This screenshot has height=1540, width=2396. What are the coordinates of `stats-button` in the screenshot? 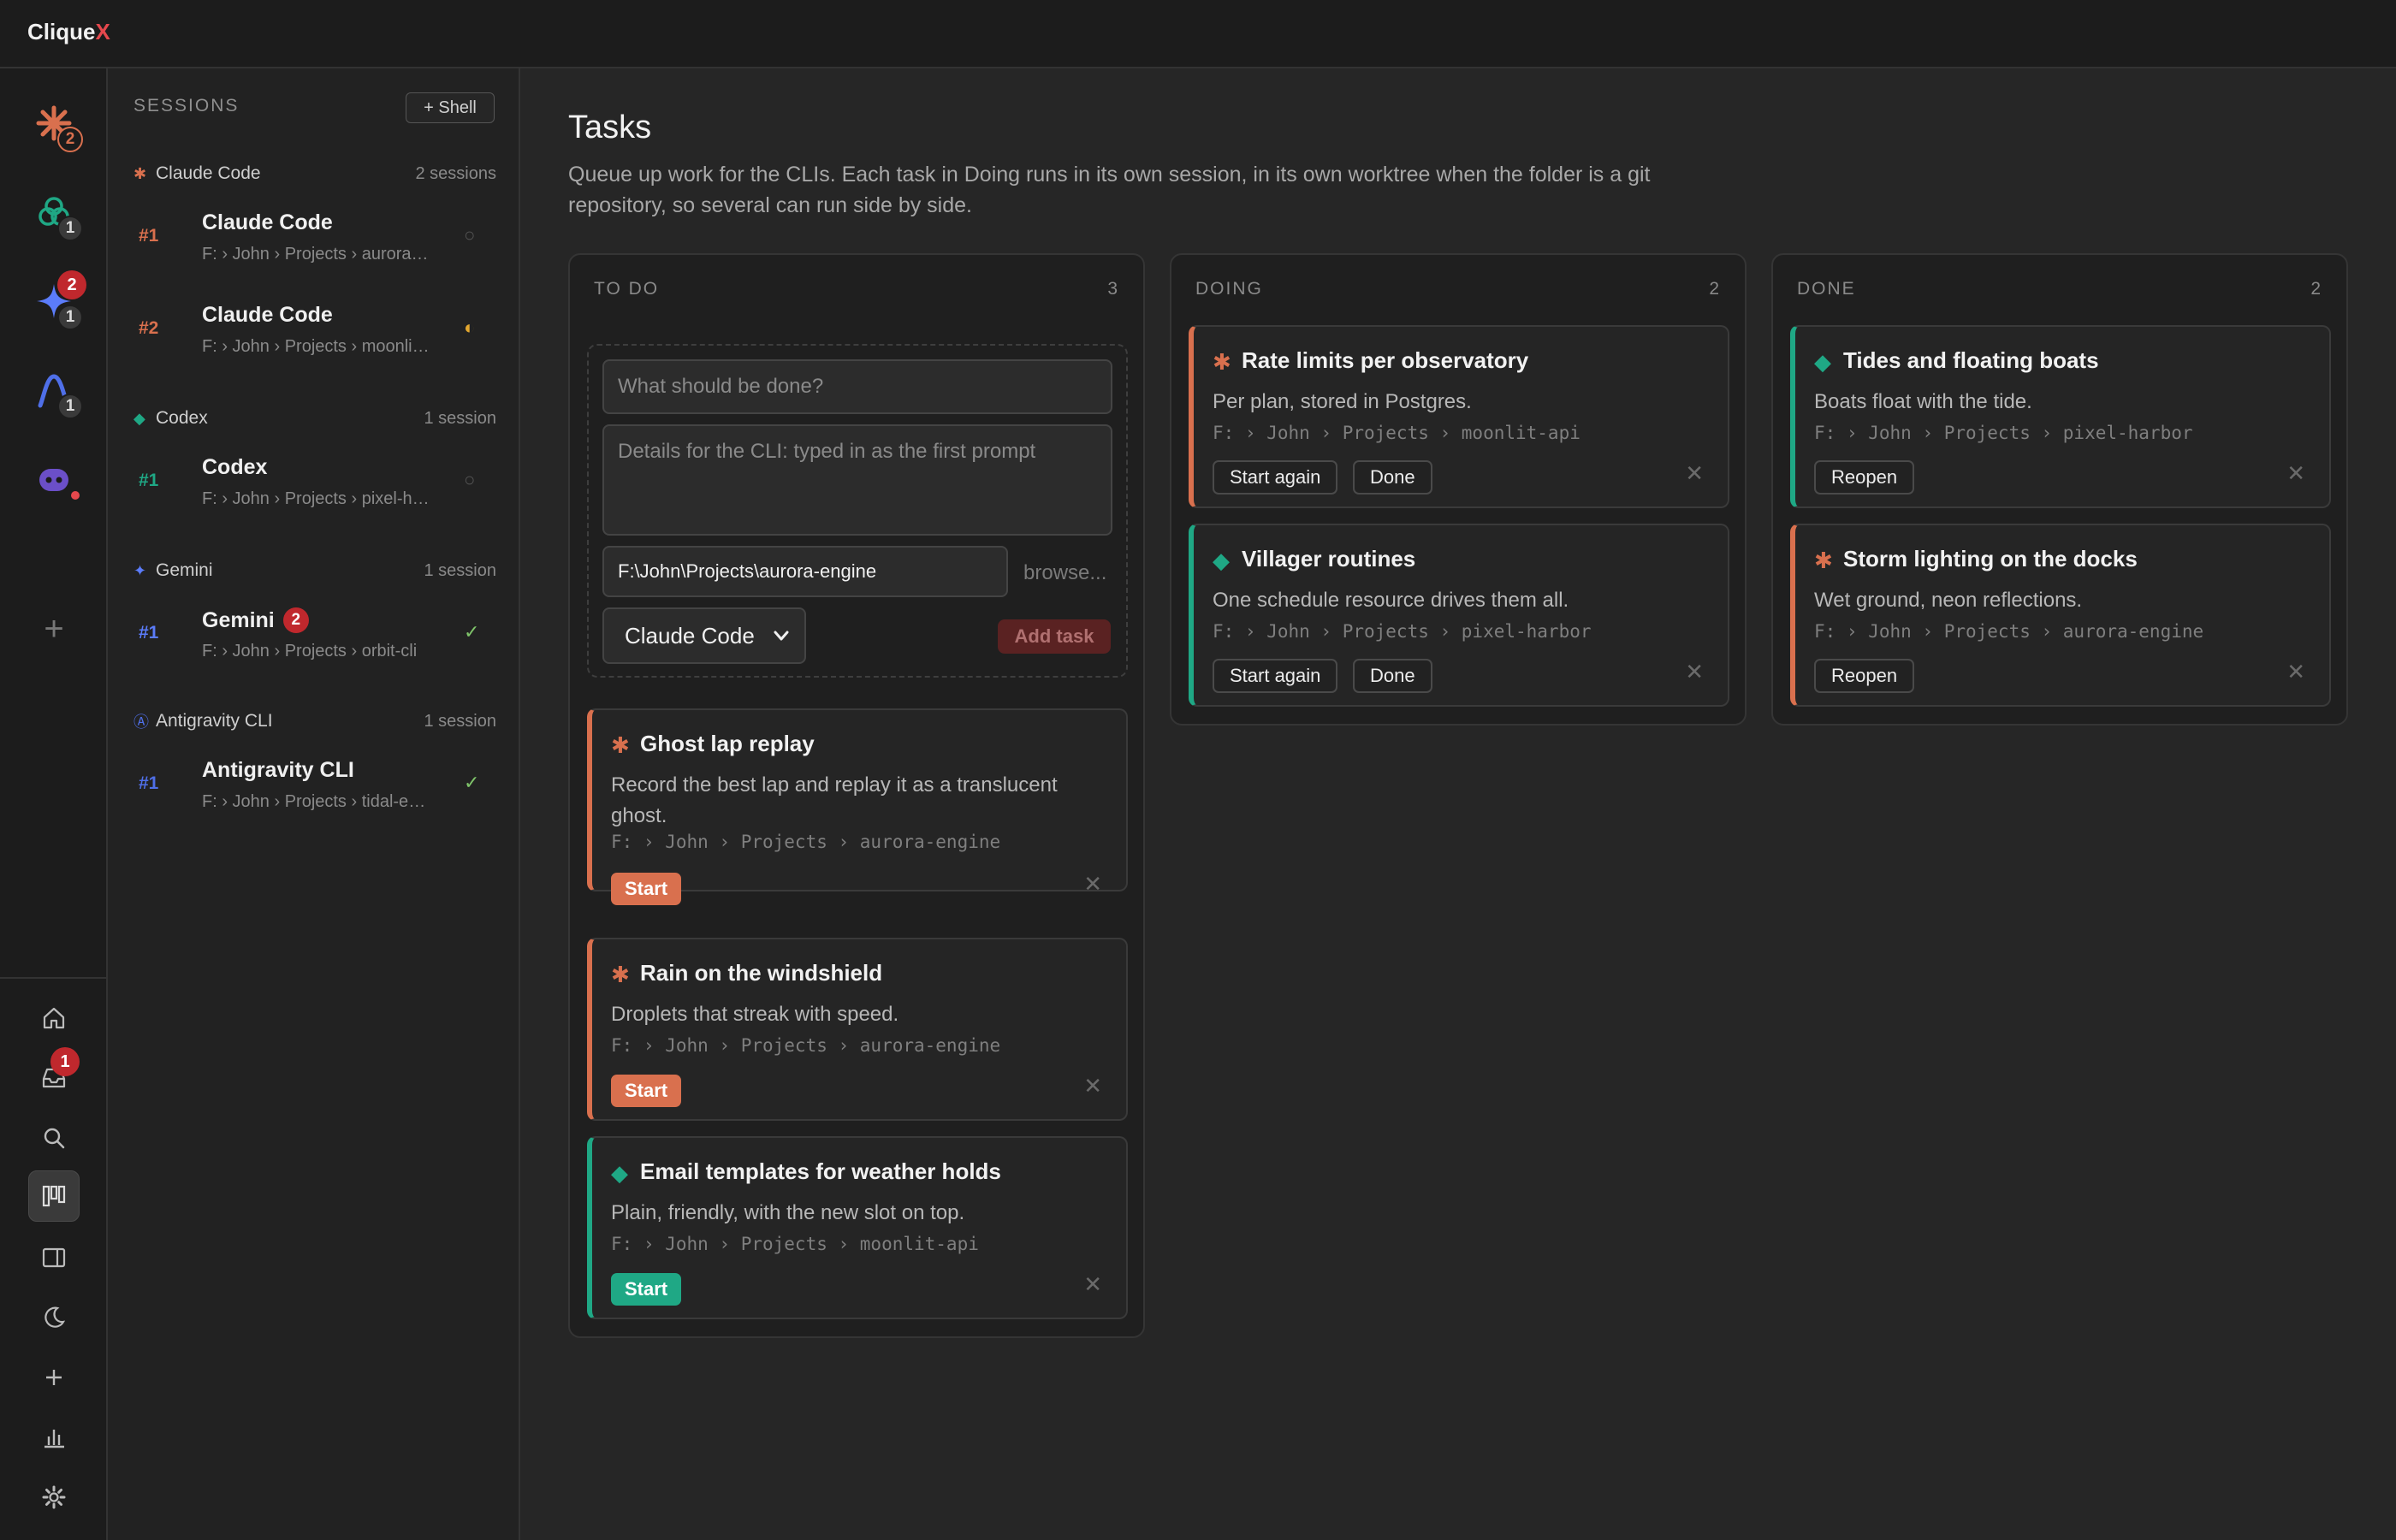 It's located at (54, 1437).